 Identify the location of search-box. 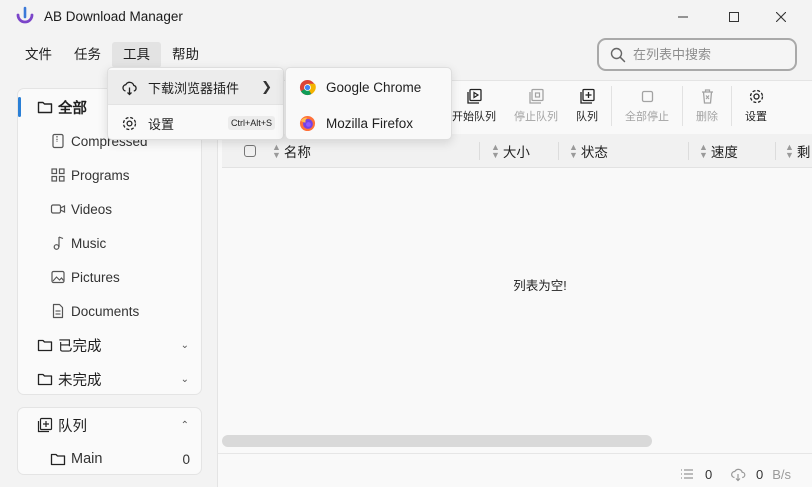
(697, 54).